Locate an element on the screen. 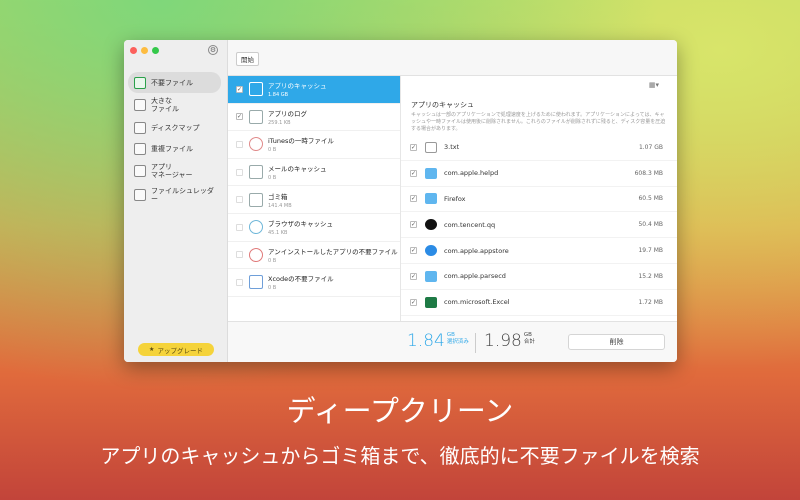  file-size: 50.4 MB is located at coordinates (650, 225).